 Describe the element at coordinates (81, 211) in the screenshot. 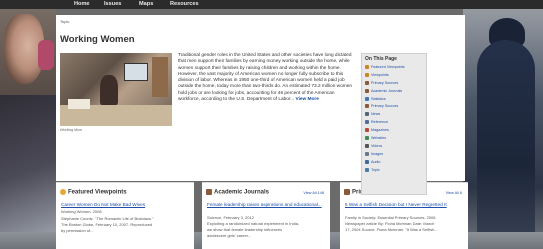

I see `card-meta-line: Working Women, 2008` at that location.